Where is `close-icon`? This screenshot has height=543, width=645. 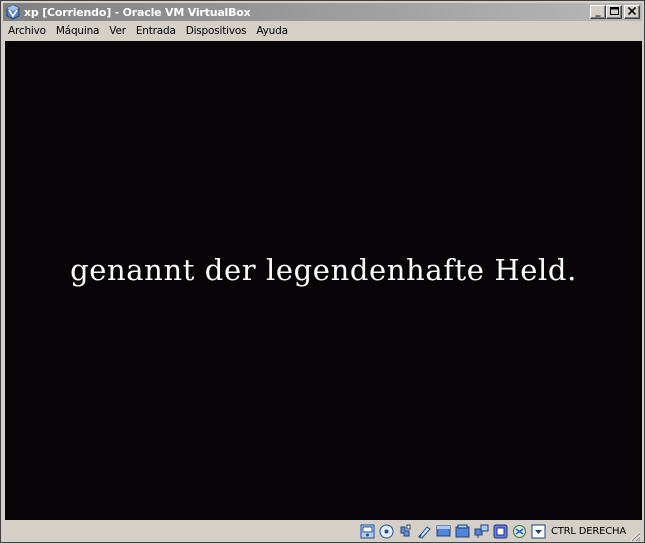
close-icon is located at coordinates (632, 12).